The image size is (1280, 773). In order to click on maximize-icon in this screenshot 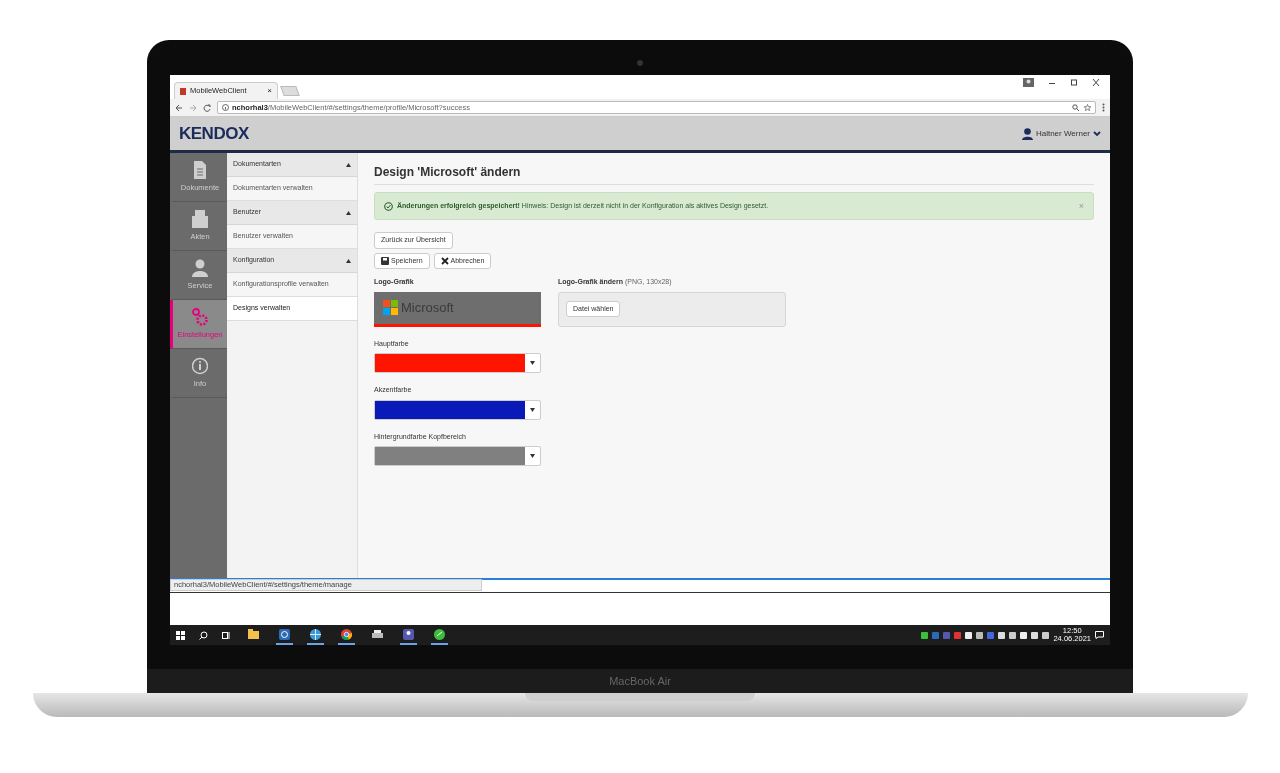, I will do `click(1074, 82)`.